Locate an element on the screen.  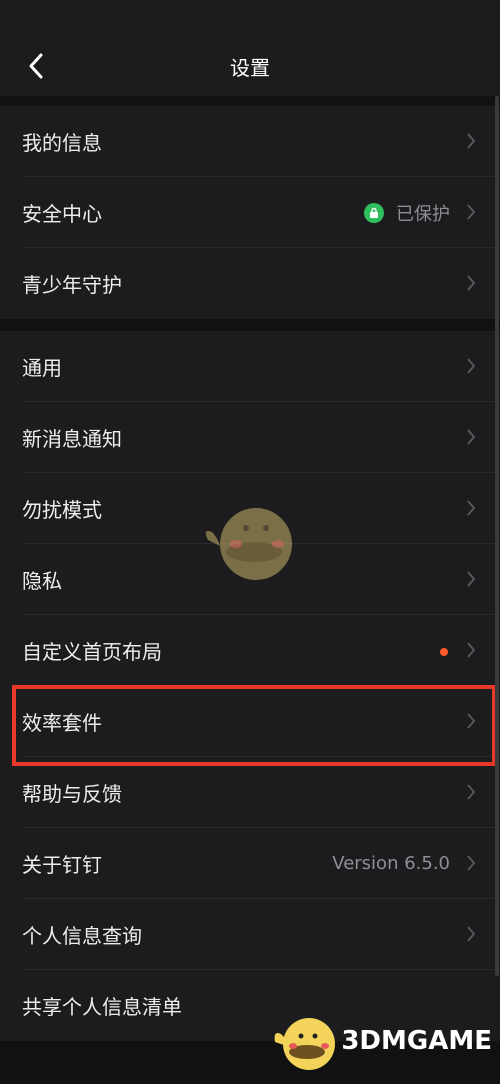
menu-item-label: 新消息通知 is located at coordinates (72, 439).